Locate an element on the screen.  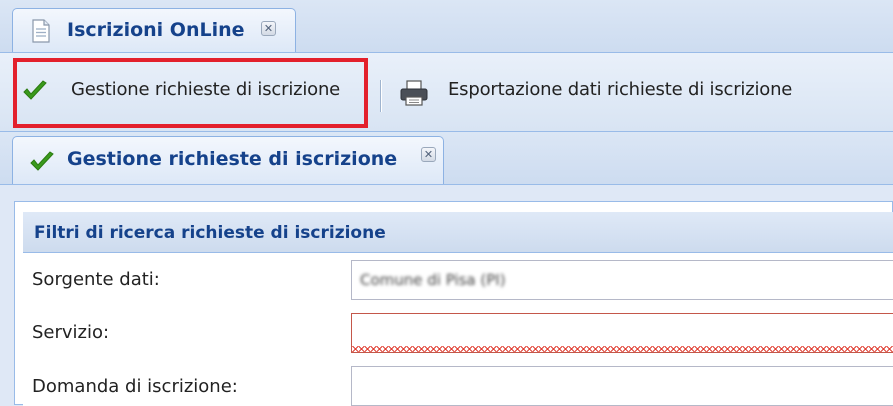
tab-gestione-richieste: Gestione richieste di iscrizione ✕ is located at coordinates (228, 160).